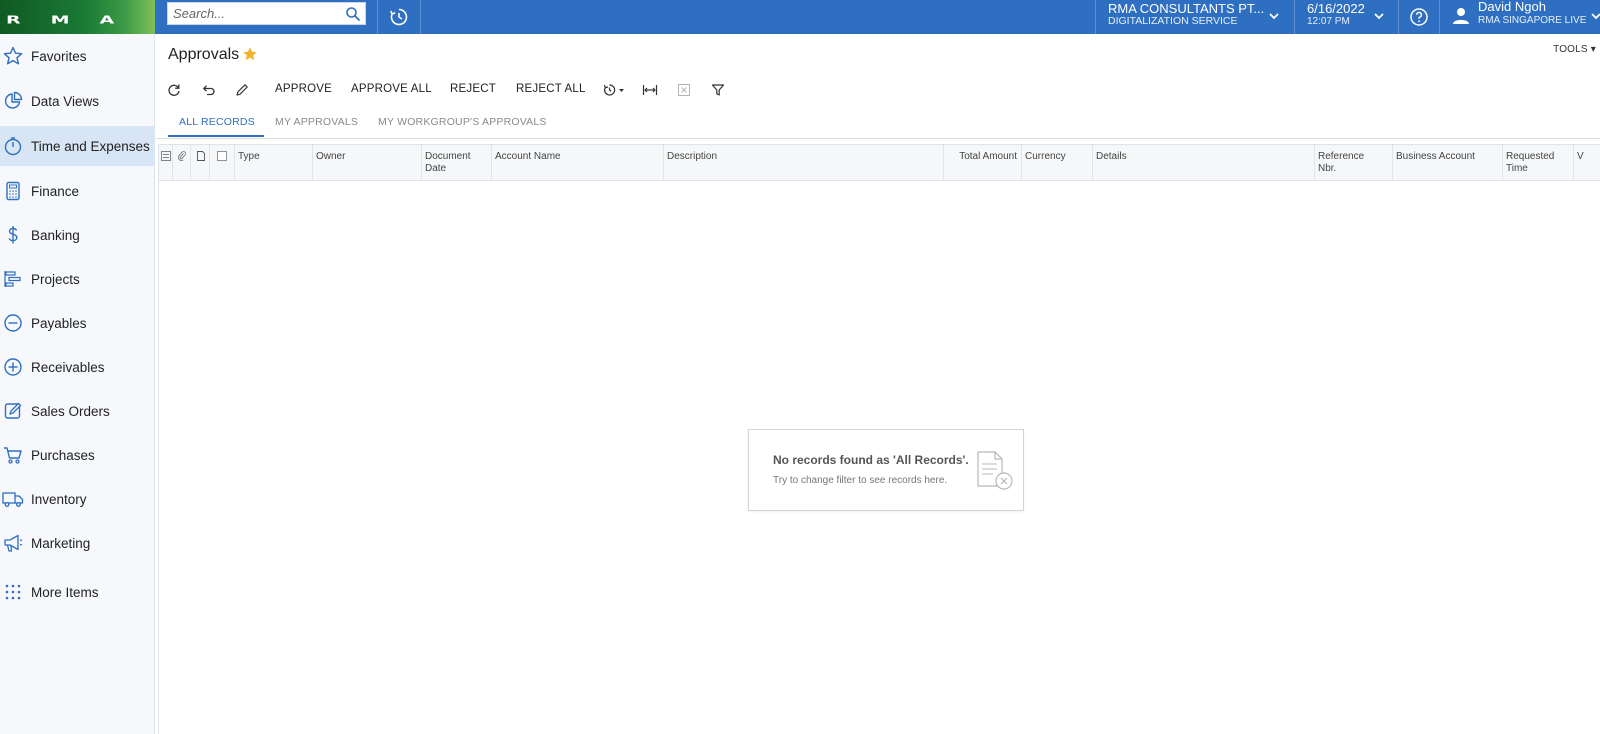  I want to click on column-description: Description, so click(804, 163).